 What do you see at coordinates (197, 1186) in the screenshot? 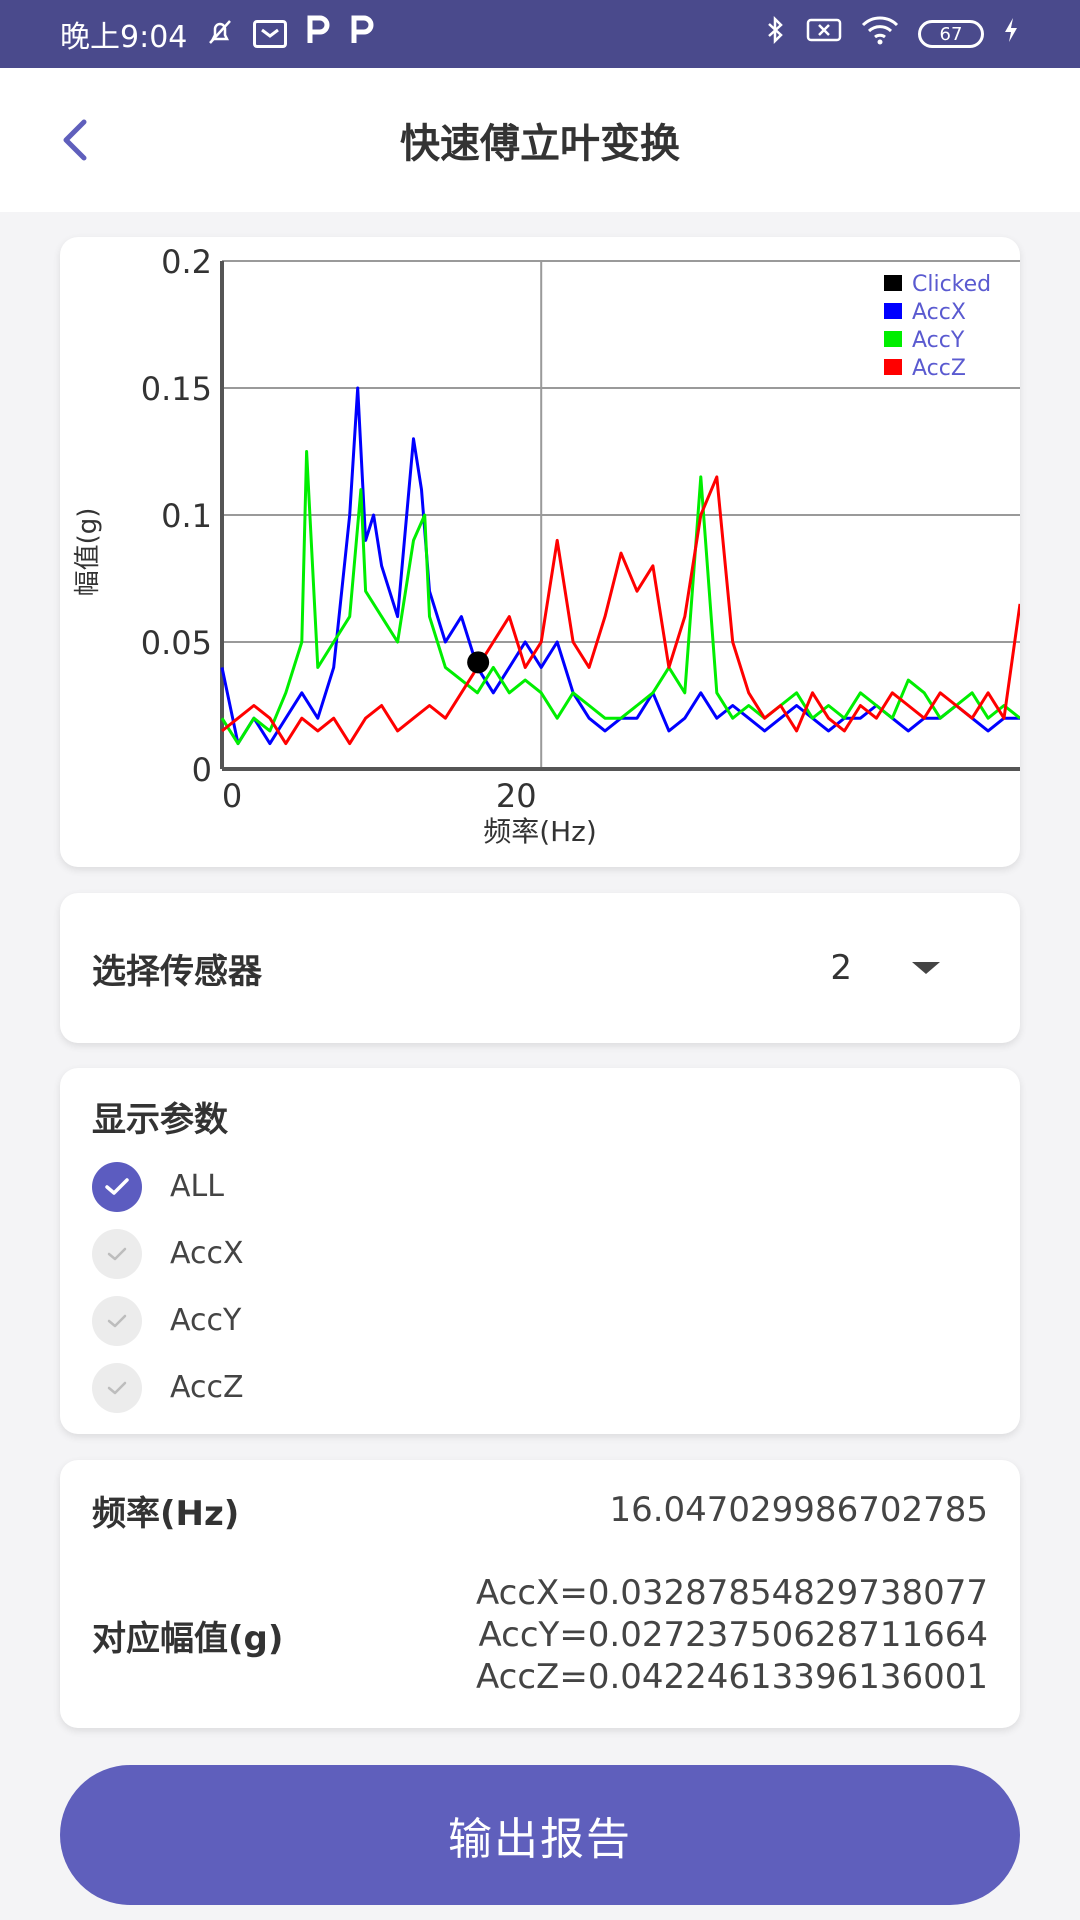
I see `checkbox-label: ALL` at bounding box center [197, 1186].